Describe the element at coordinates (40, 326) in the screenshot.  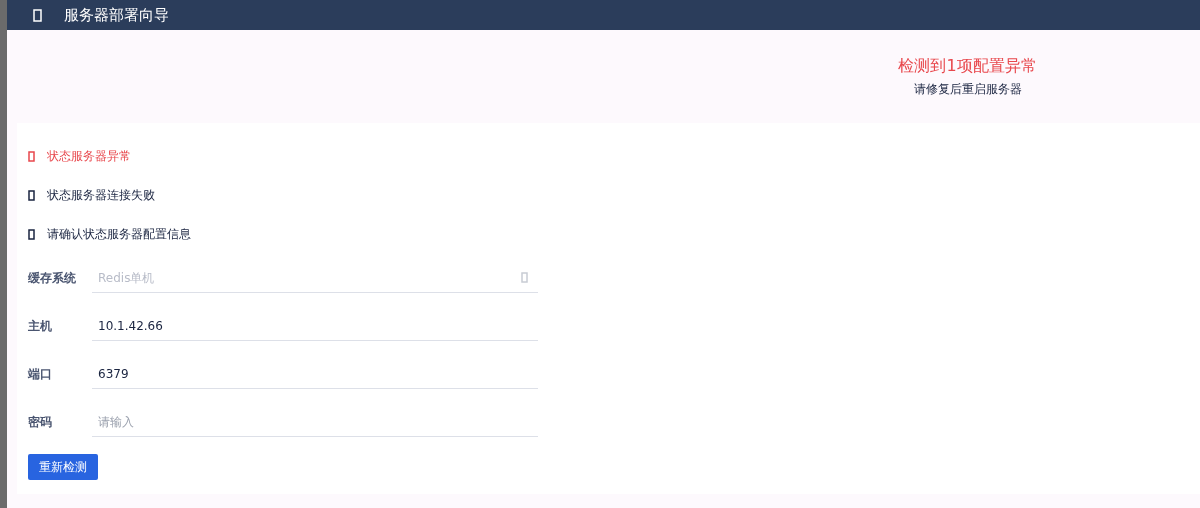
I see `field-label: 主机` at that location.